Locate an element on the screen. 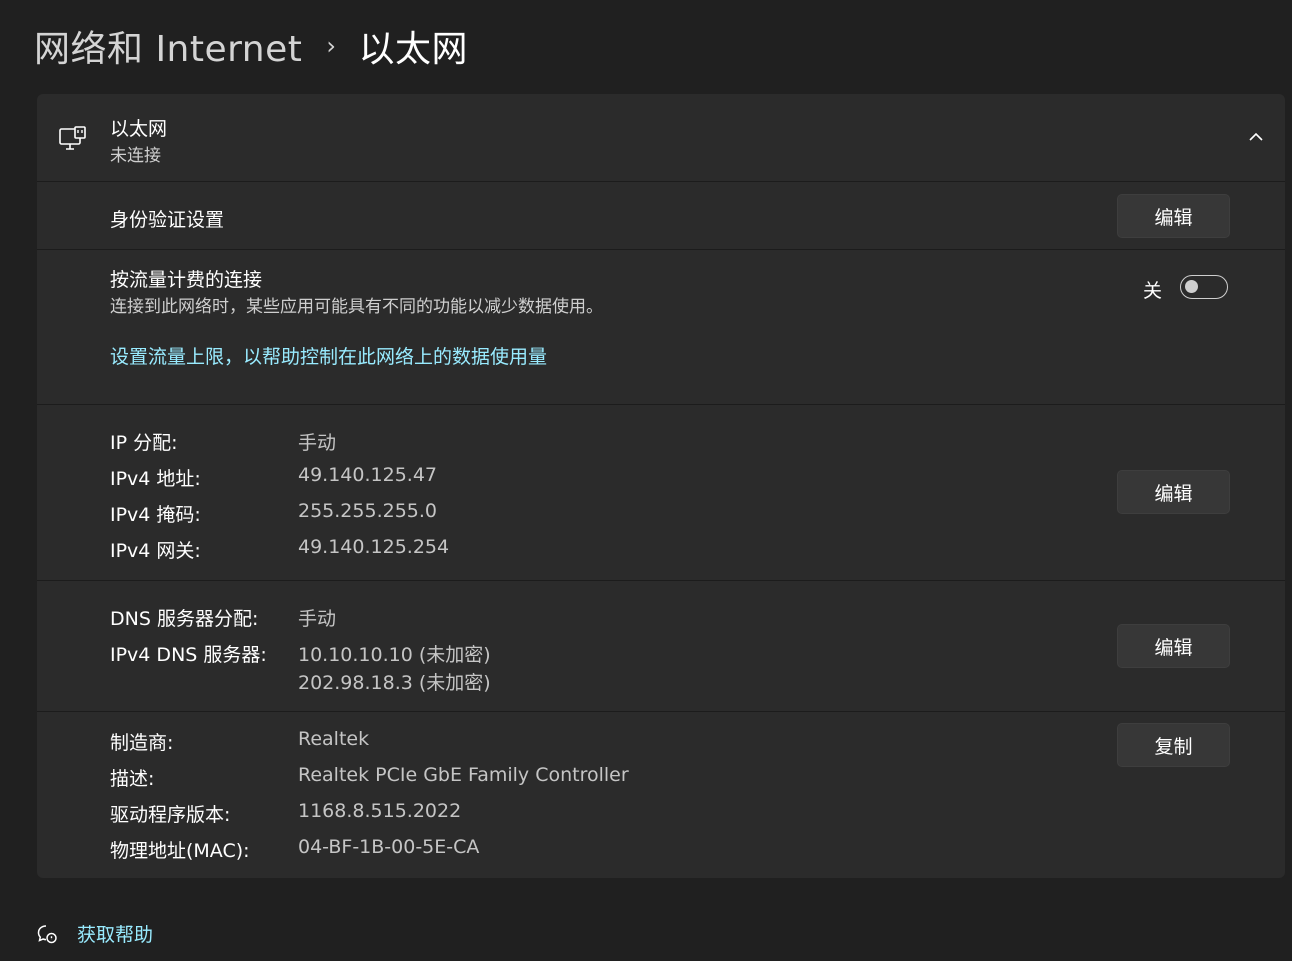 This screenshot has width=1292, height=961. page-title: 以太网 is located at coordinates (413, 49).